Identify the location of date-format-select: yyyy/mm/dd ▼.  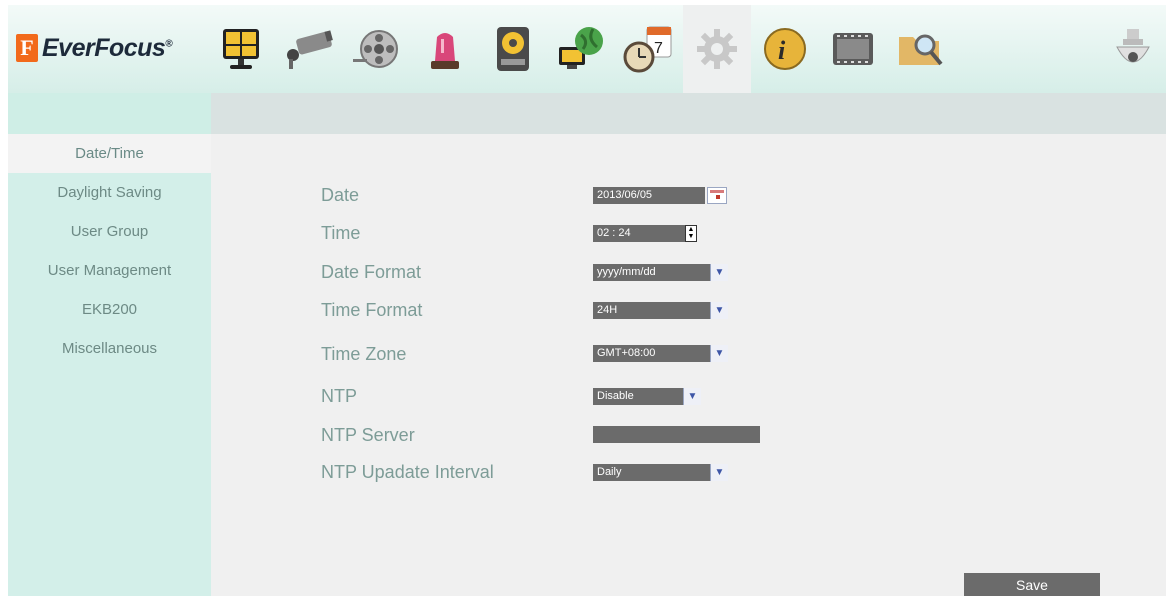
(660, 272).